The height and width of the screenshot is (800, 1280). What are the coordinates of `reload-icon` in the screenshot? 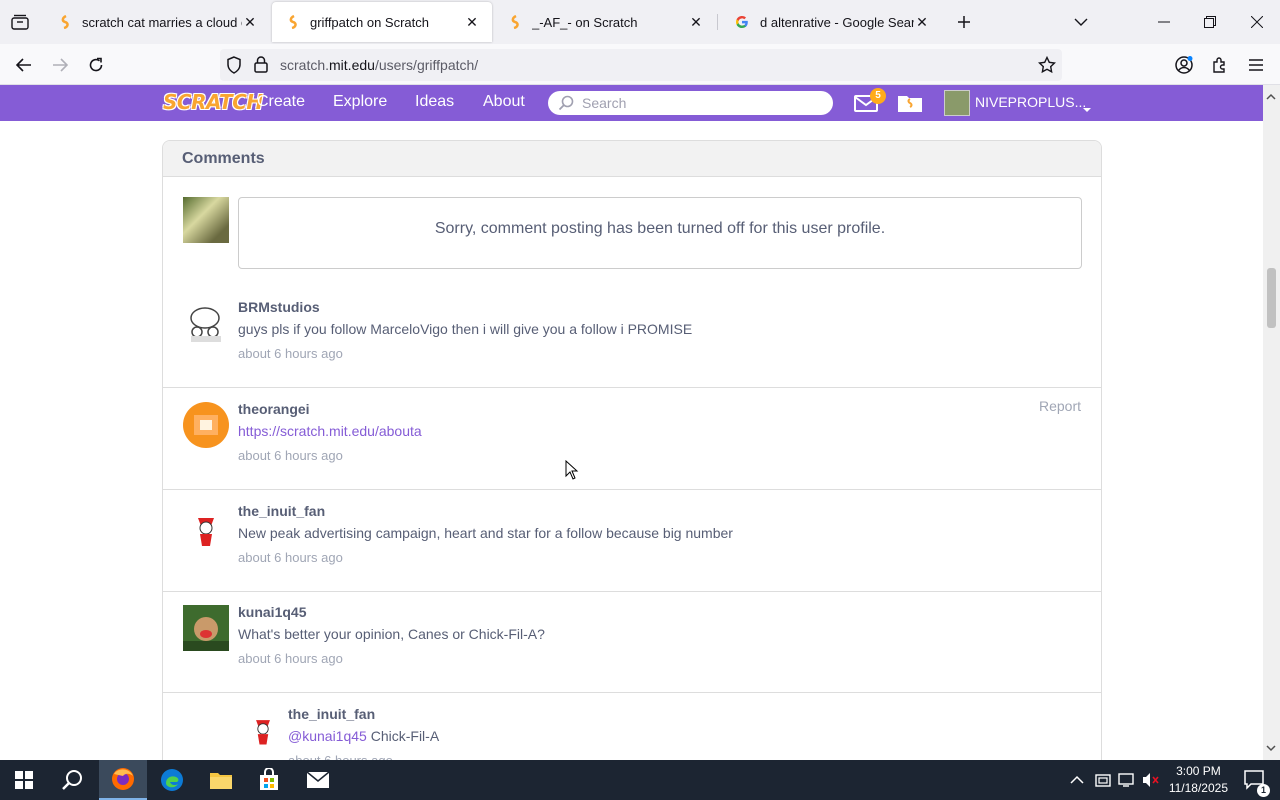 It's located at (96, 65).